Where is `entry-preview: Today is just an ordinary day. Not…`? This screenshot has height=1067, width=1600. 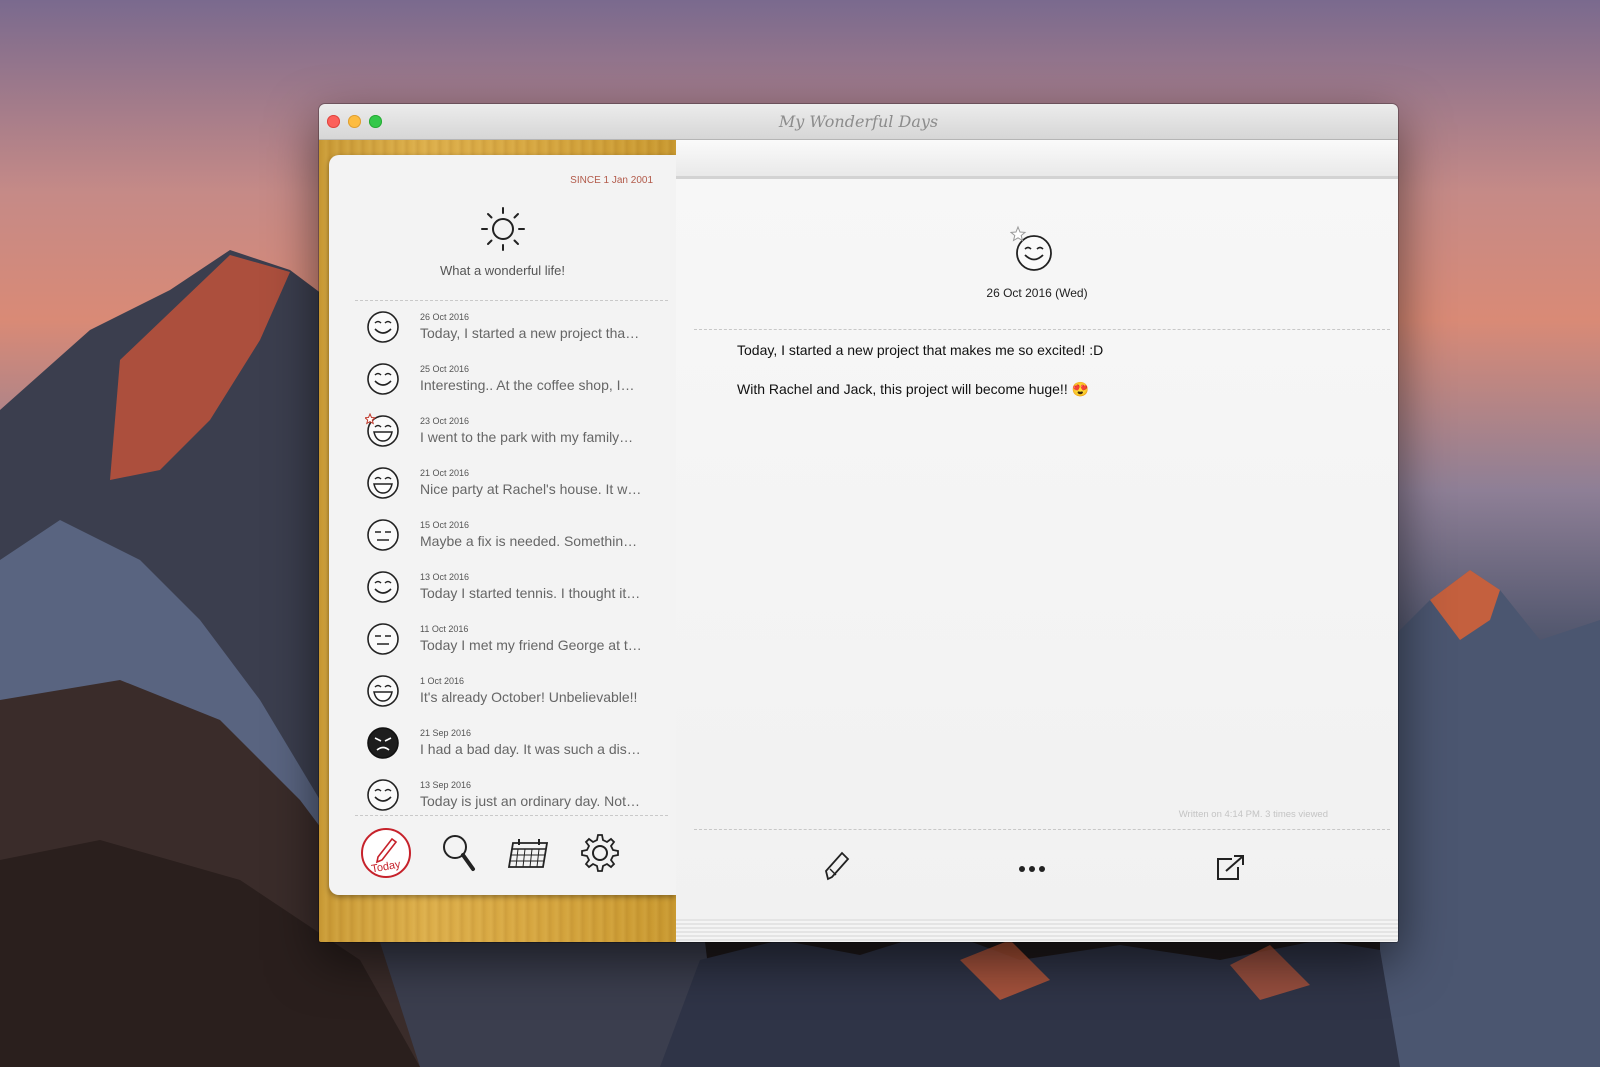
entry-preview: Today is just an ordinary day. Not… is located at coordinates (530, 801).